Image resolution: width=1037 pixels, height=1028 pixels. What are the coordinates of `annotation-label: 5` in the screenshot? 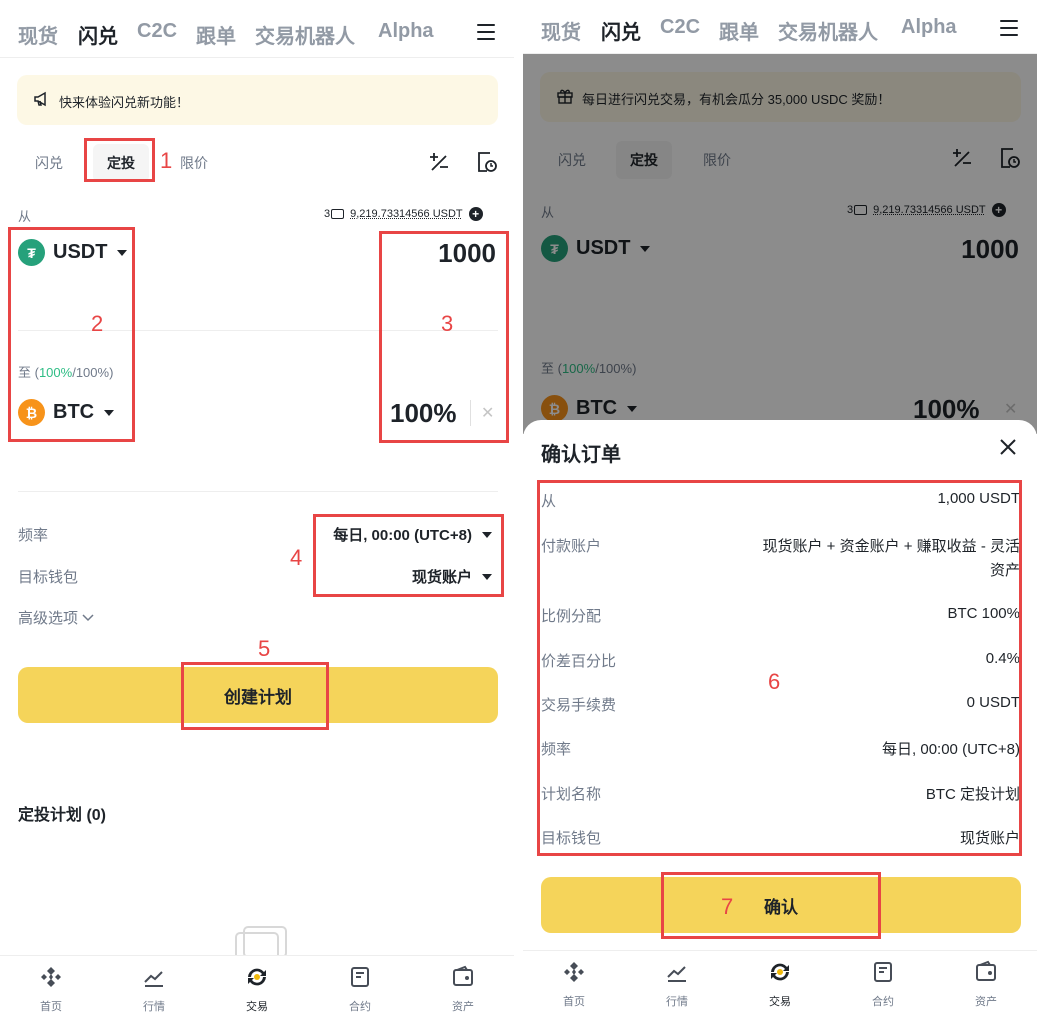 It's located at (264, 648).